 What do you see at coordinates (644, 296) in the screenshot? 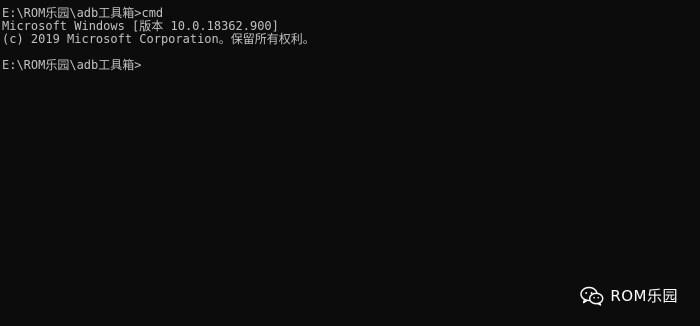
I see `watermark-text: ROM乐园` at bounding box center [644, 296].